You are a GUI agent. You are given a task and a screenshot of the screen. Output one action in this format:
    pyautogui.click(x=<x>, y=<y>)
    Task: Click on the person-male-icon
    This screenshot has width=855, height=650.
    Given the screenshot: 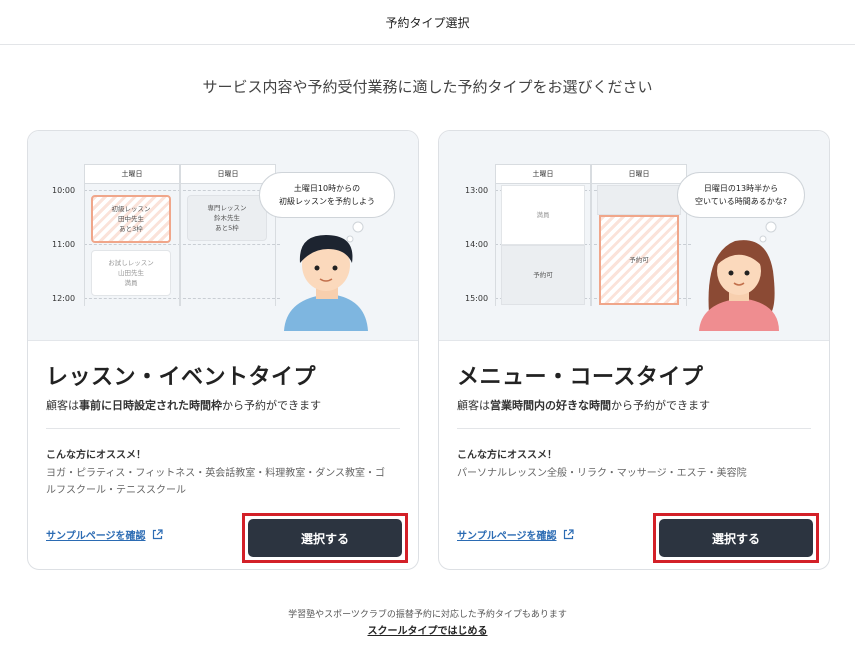 What is the action you would take?
    pyautogui.click(x=326, y=276)
    